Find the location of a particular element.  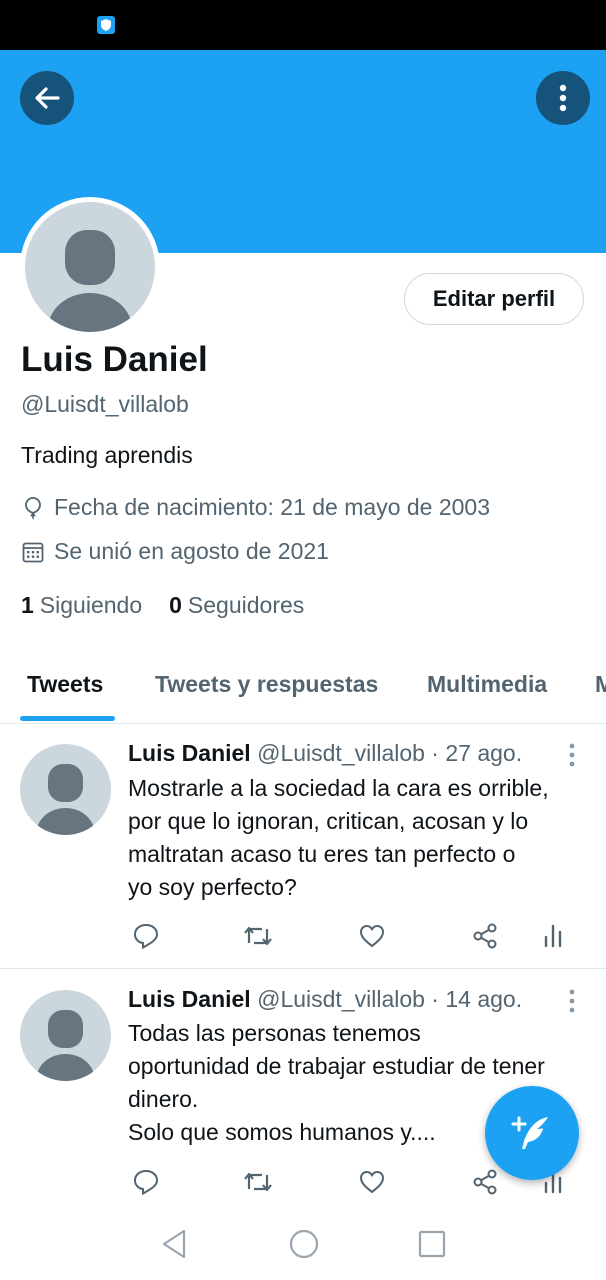

profile-tabs: Tweets Tweets y respuestas Multimedia M is located at coordinates (303, 690).